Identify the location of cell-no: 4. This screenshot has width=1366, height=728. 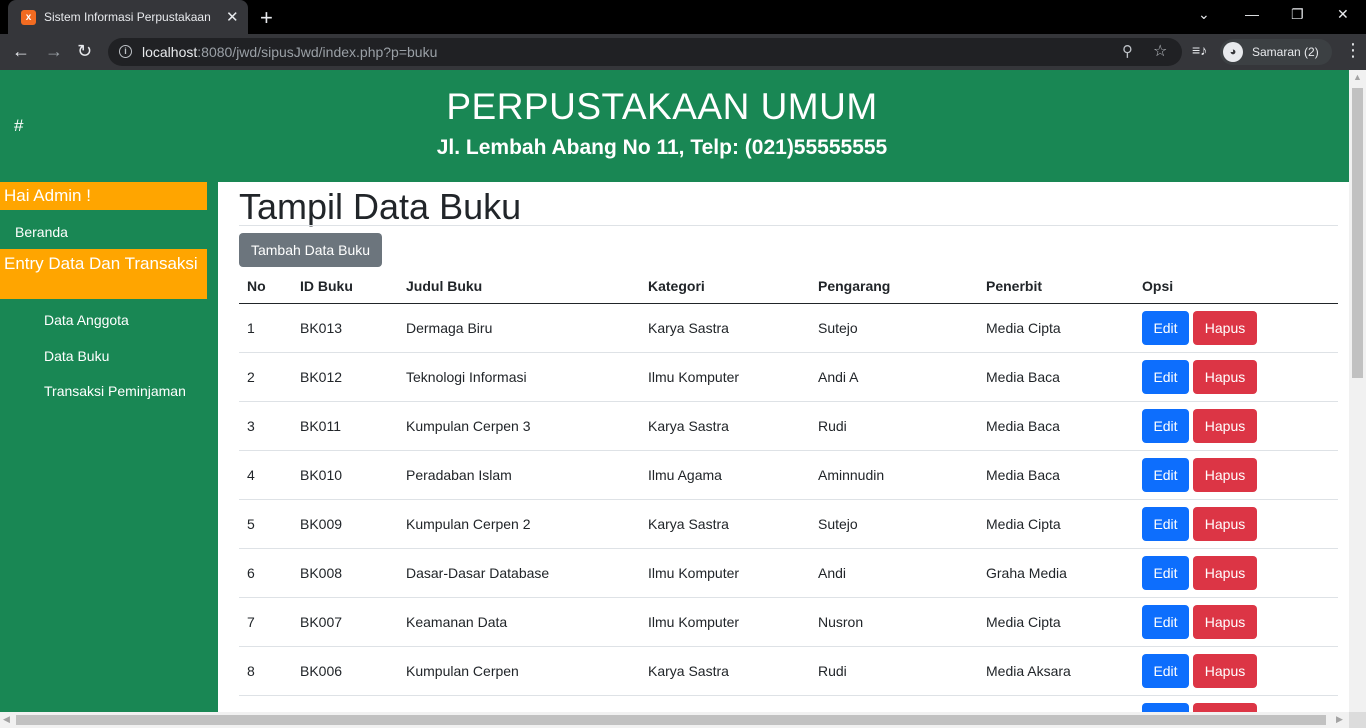
(265, 475).